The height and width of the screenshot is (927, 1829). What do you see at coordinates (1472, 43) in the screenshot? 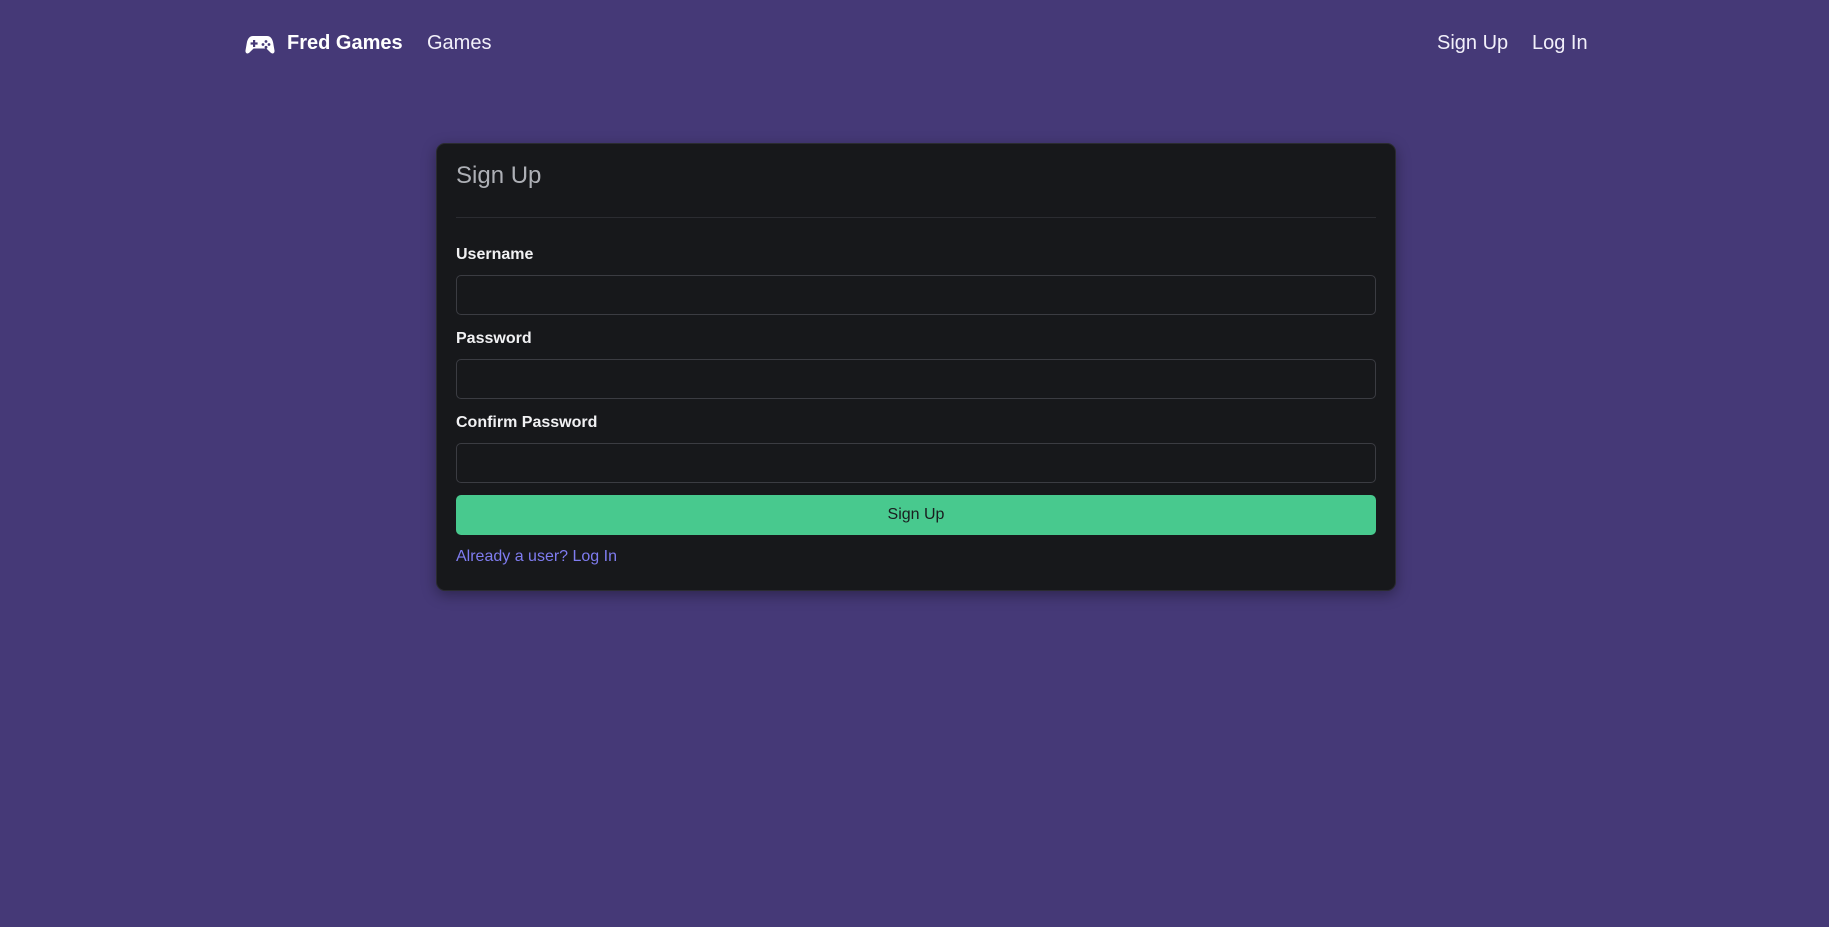
I see `nav-link-sign-up: Sign Up` at bounding box center [1472, 43].